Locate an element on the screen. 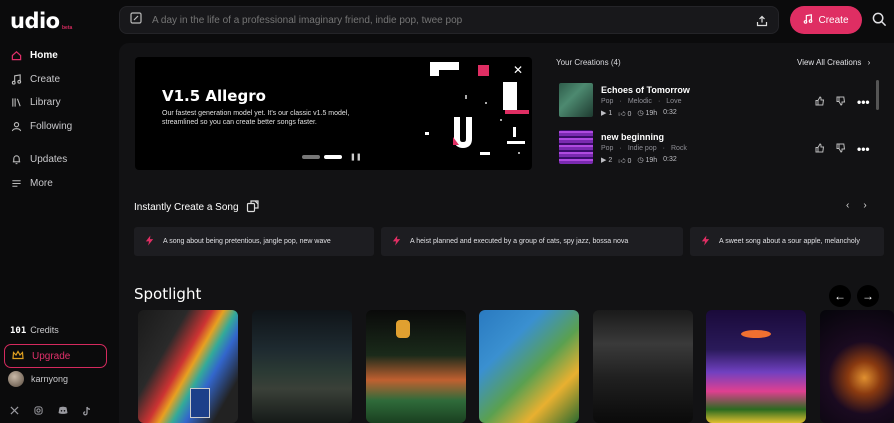 The width and height of the screenshot is (894, 423). track-title: Echoes of Tomorrow is located at coordinates (645, 90).